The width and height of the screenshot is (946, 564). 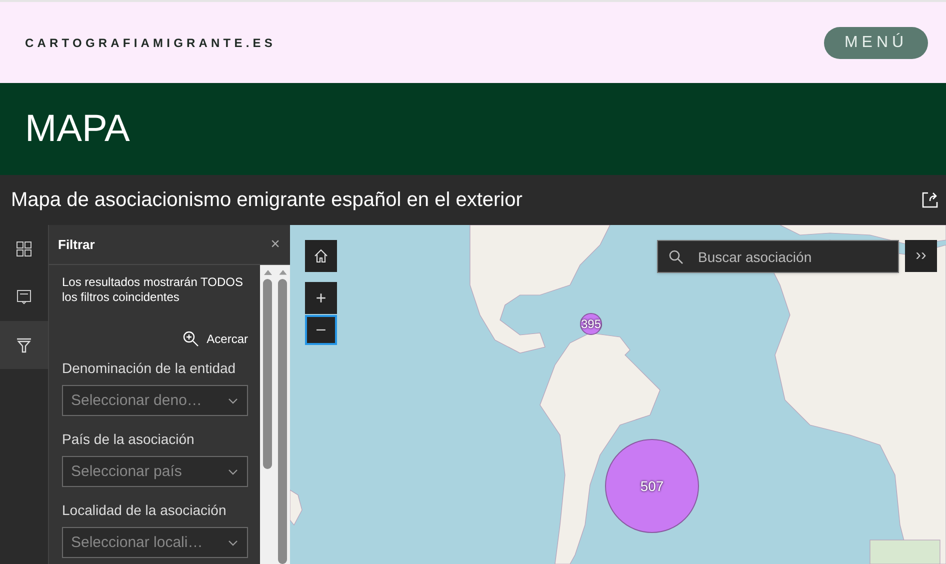 I want to click on panel-title: Filtrar, so click(x=76, y=245).